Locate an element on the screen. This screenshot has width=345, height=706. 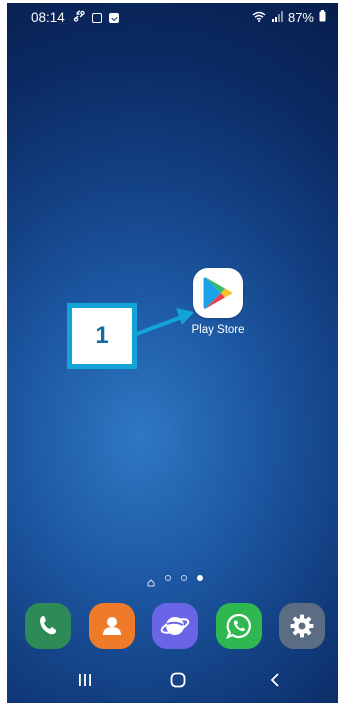
dock-settings-app is located at coordinates (302, 626).